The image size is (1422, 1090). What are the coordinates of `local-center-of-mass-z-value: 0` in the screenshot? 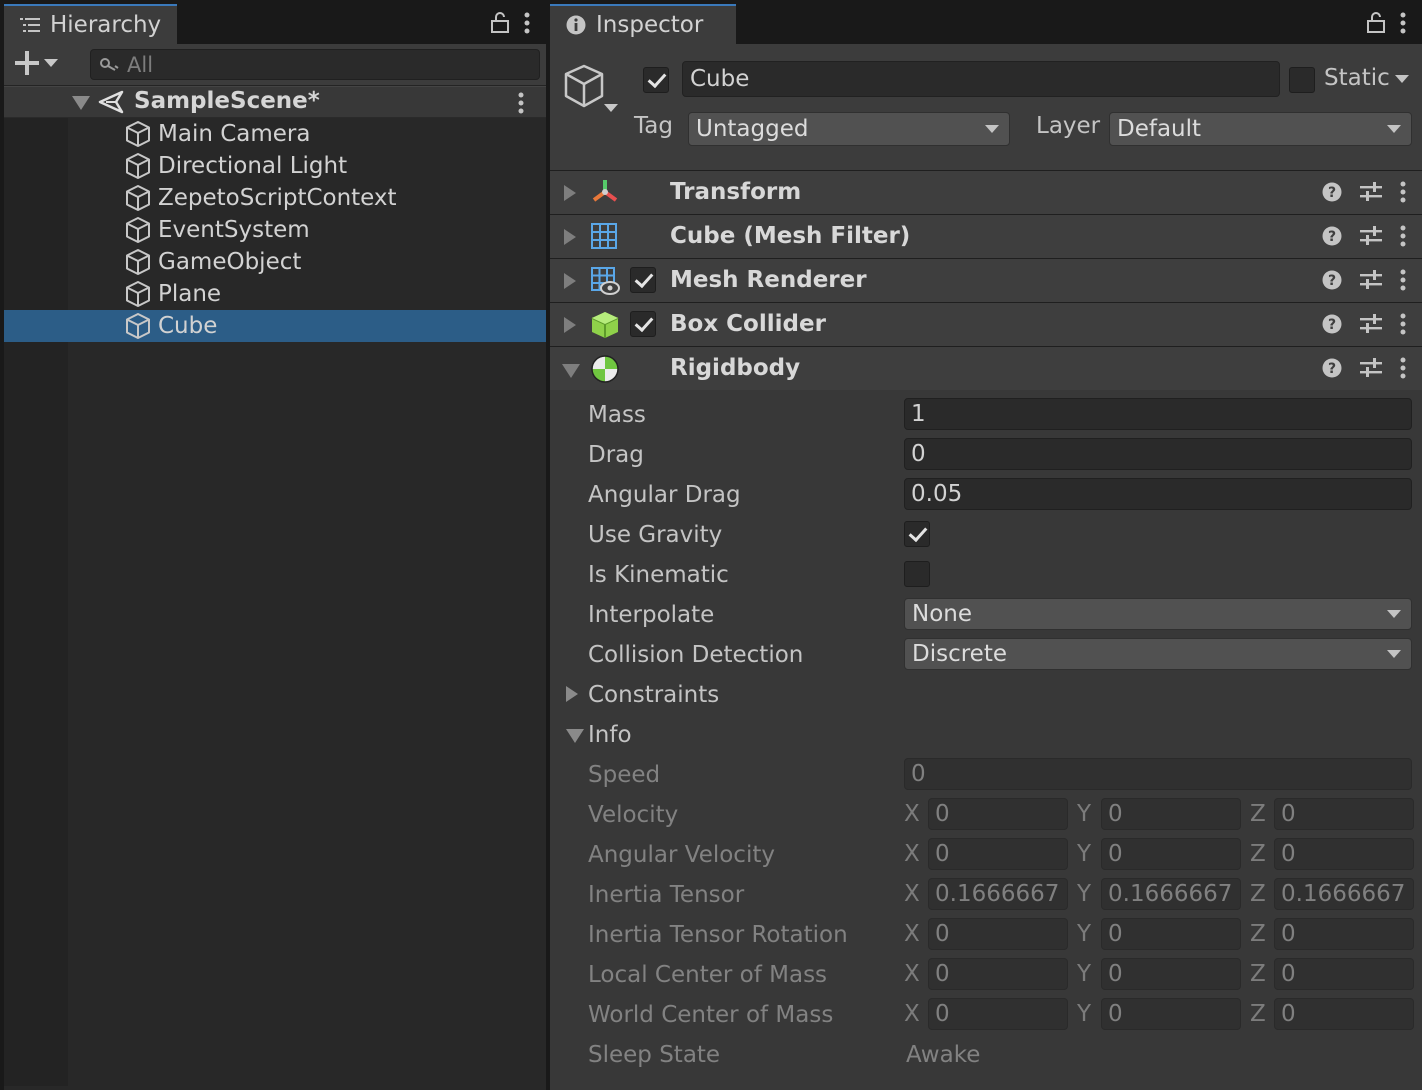 It's located at (1288, 974).